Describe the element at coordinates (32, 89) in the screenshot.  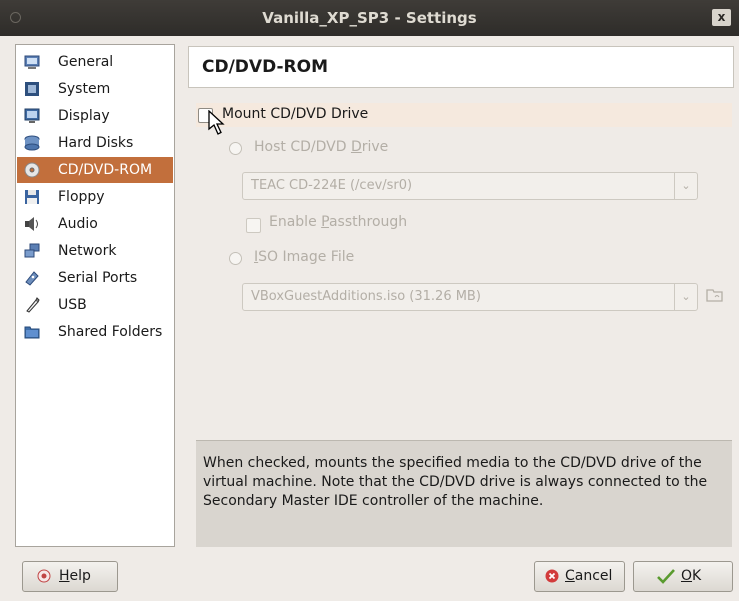
I see `system-icon` at that location.